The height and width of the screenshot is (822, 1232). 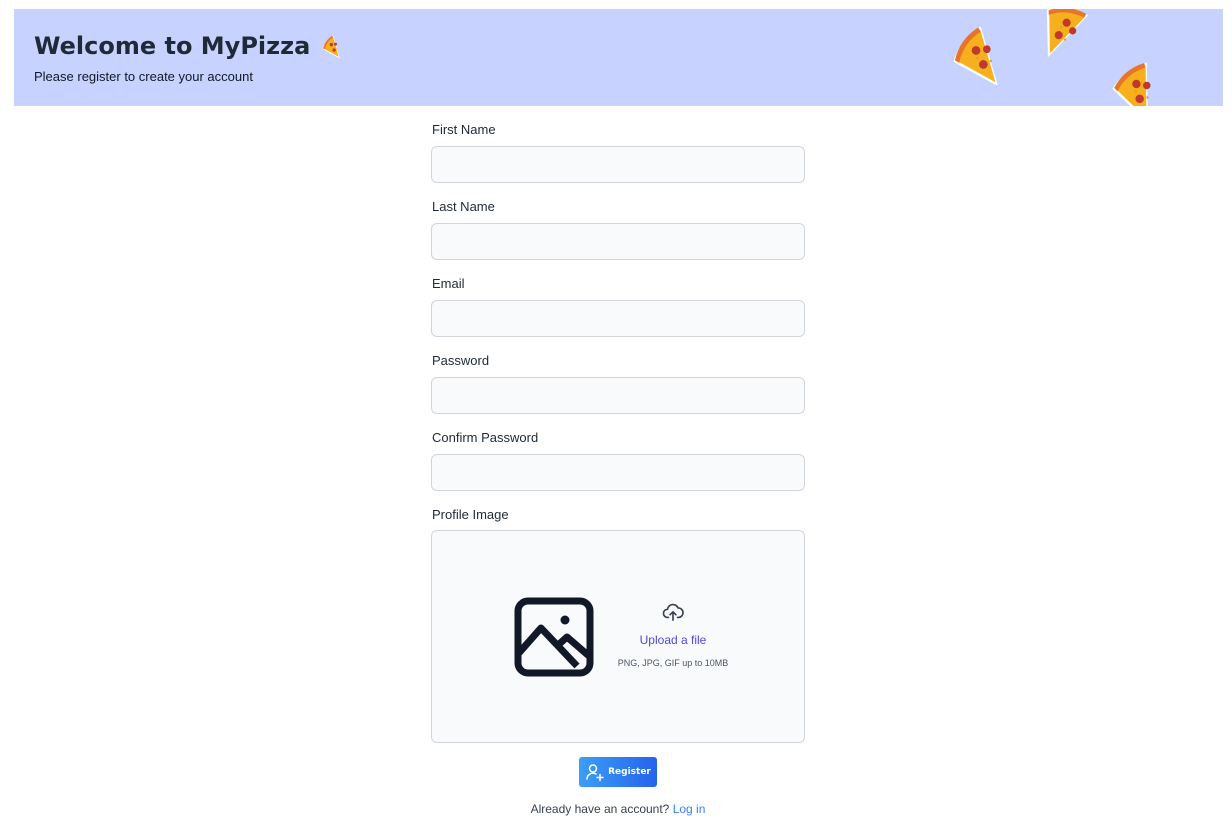 I want to click on register-button-label: Register, so click(x=629, y=772).